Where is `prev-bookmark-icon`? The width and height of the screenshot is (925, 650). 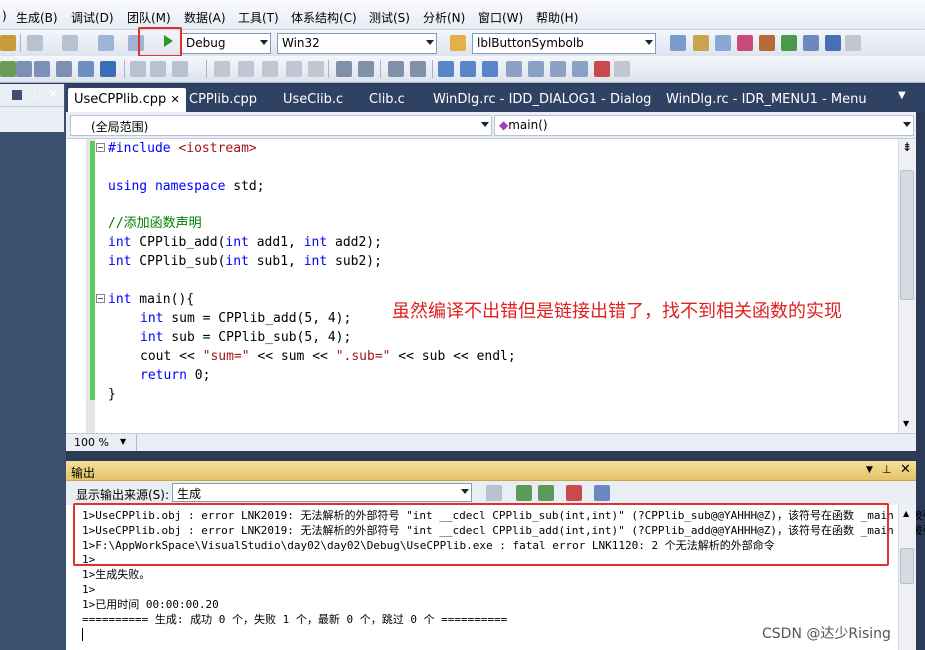
prev-bookmark-icon is located at coordinates (468, 69).